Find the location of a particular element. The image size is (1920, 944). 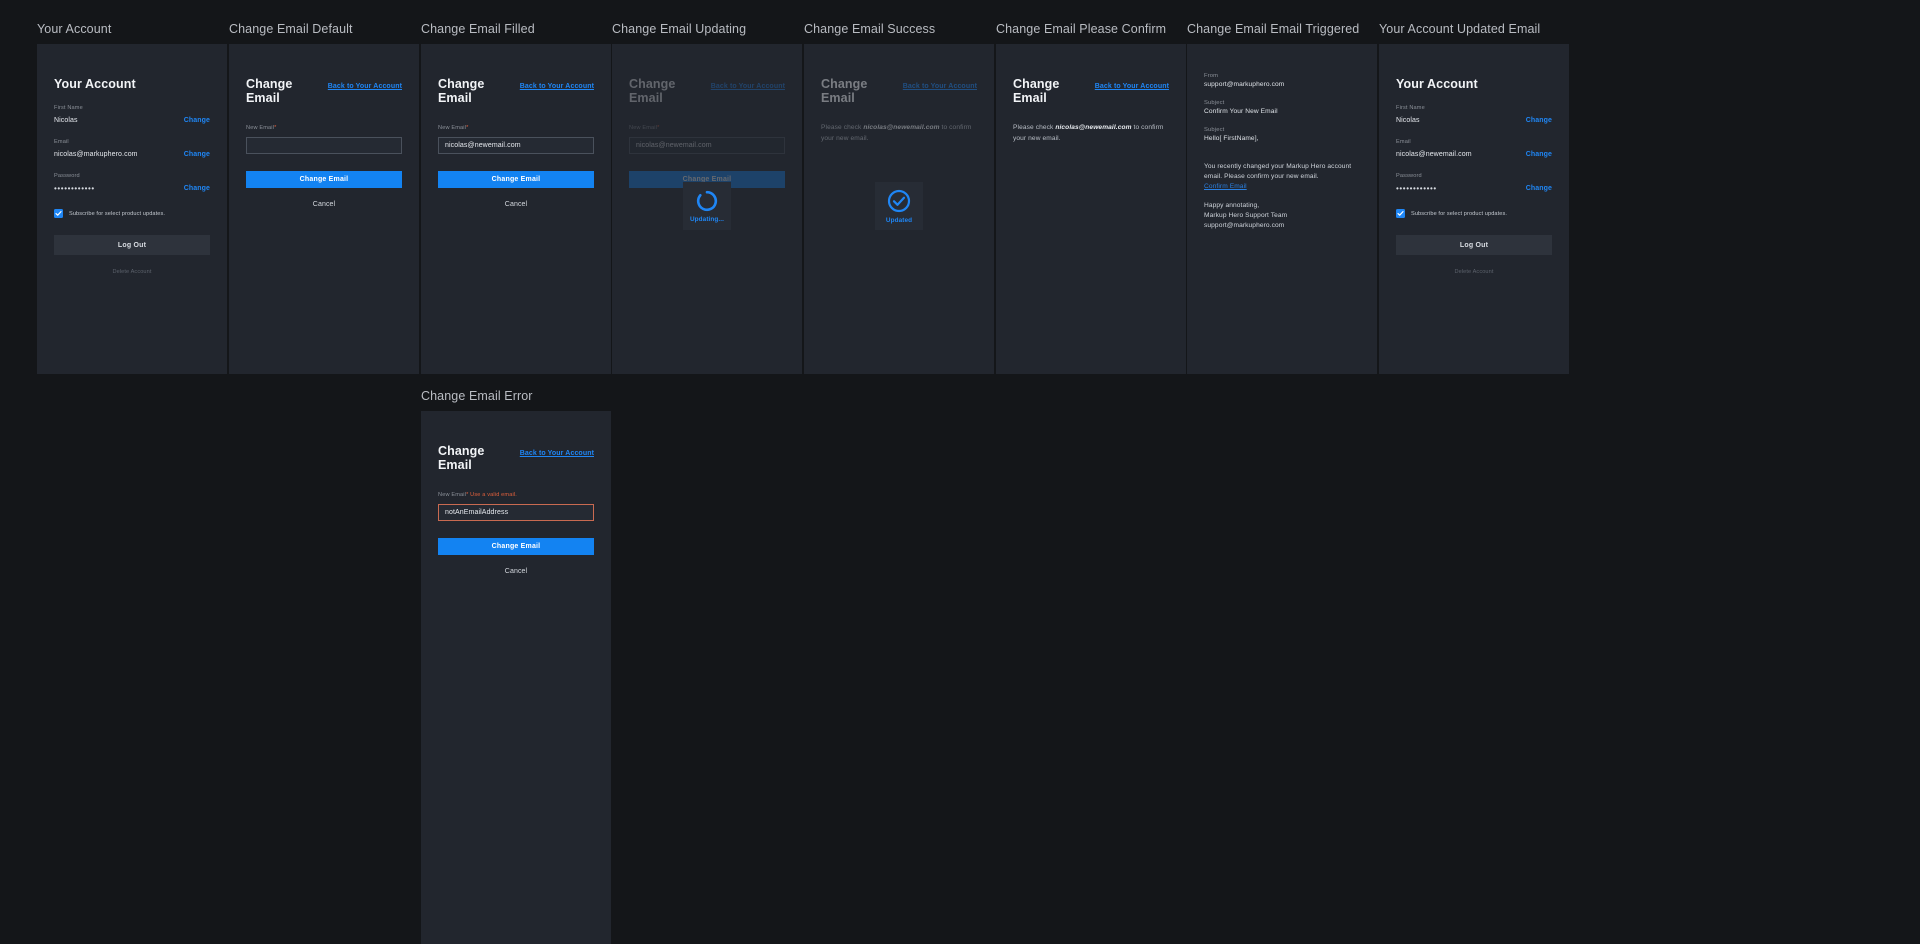

mail-signoff-3: support@markuphero.com is located at coordinates (1244, 225).